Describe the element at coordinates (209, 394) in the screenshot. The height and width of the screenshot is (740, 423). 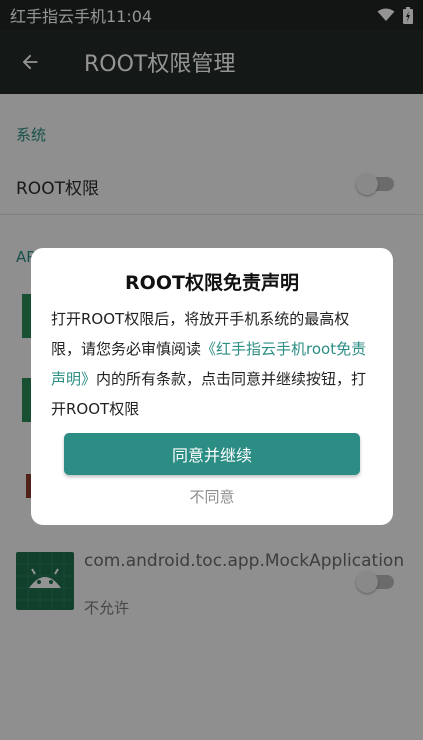
I see `dialog-body-text: 内的所有条款，点击同意并继续按钮，打开ROOT权限` at that location.